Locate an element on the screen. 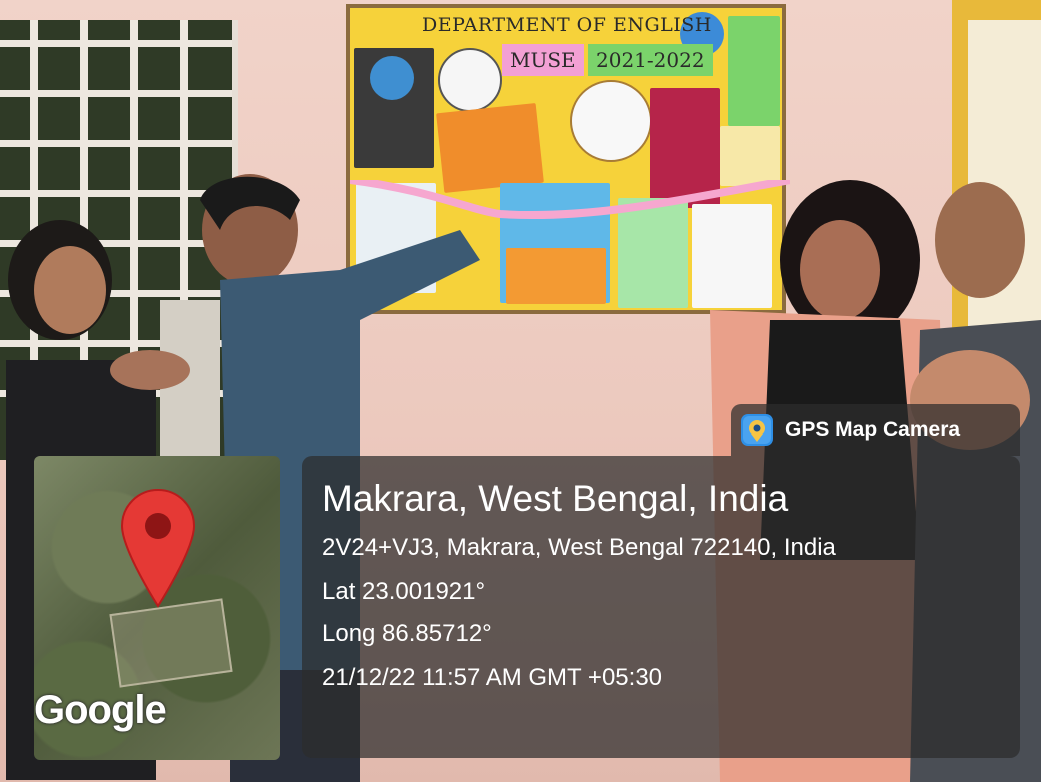 The width and height of the screenshot is (1041, 782). poster-name: MUSE is located at coordinates (543, 60).